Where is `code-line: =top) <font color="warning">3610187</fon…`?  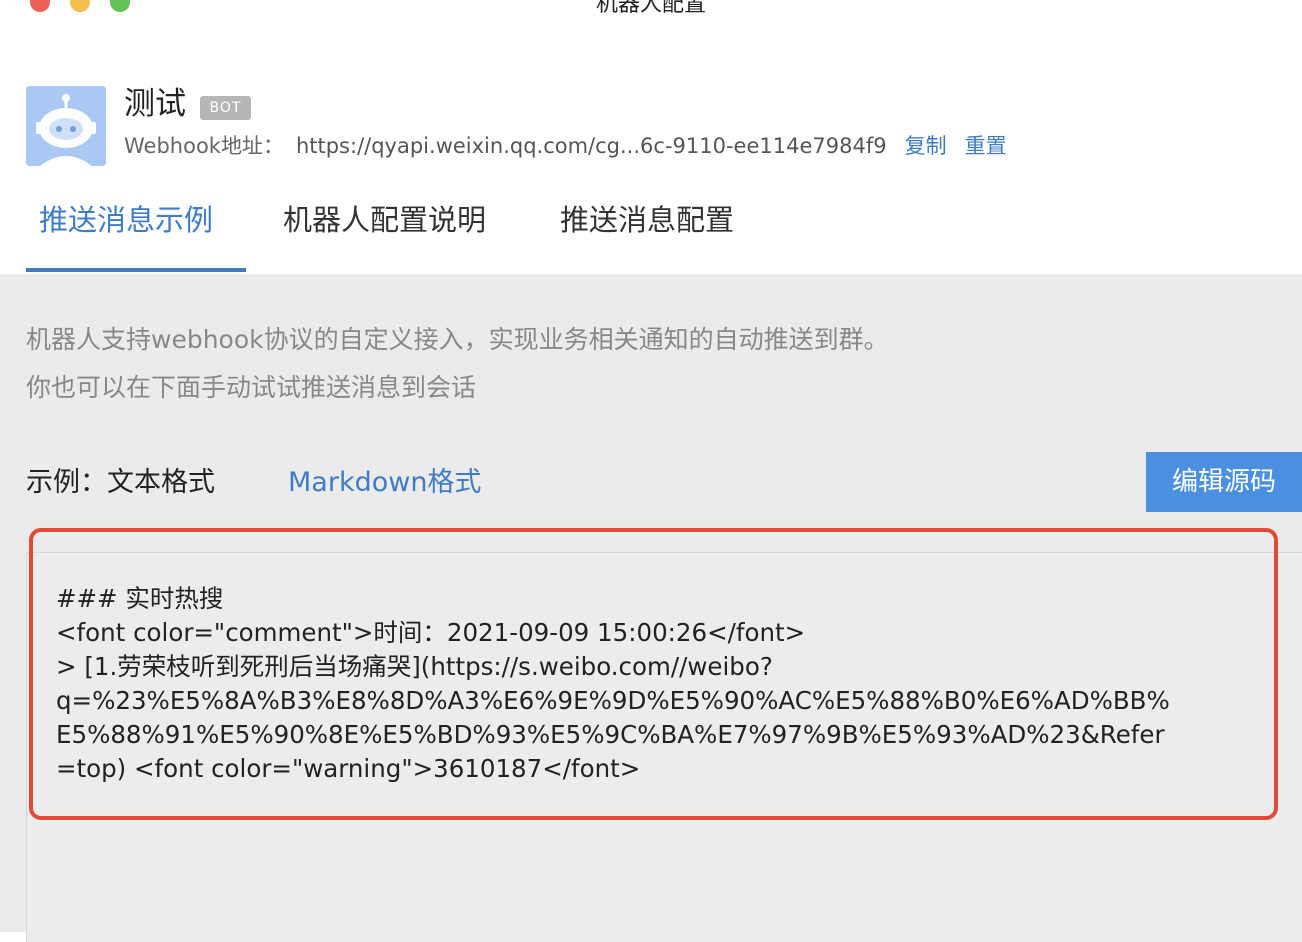 code-line: =top) <font color="warning">3610187</fon… is located at coordinates (348, 768).